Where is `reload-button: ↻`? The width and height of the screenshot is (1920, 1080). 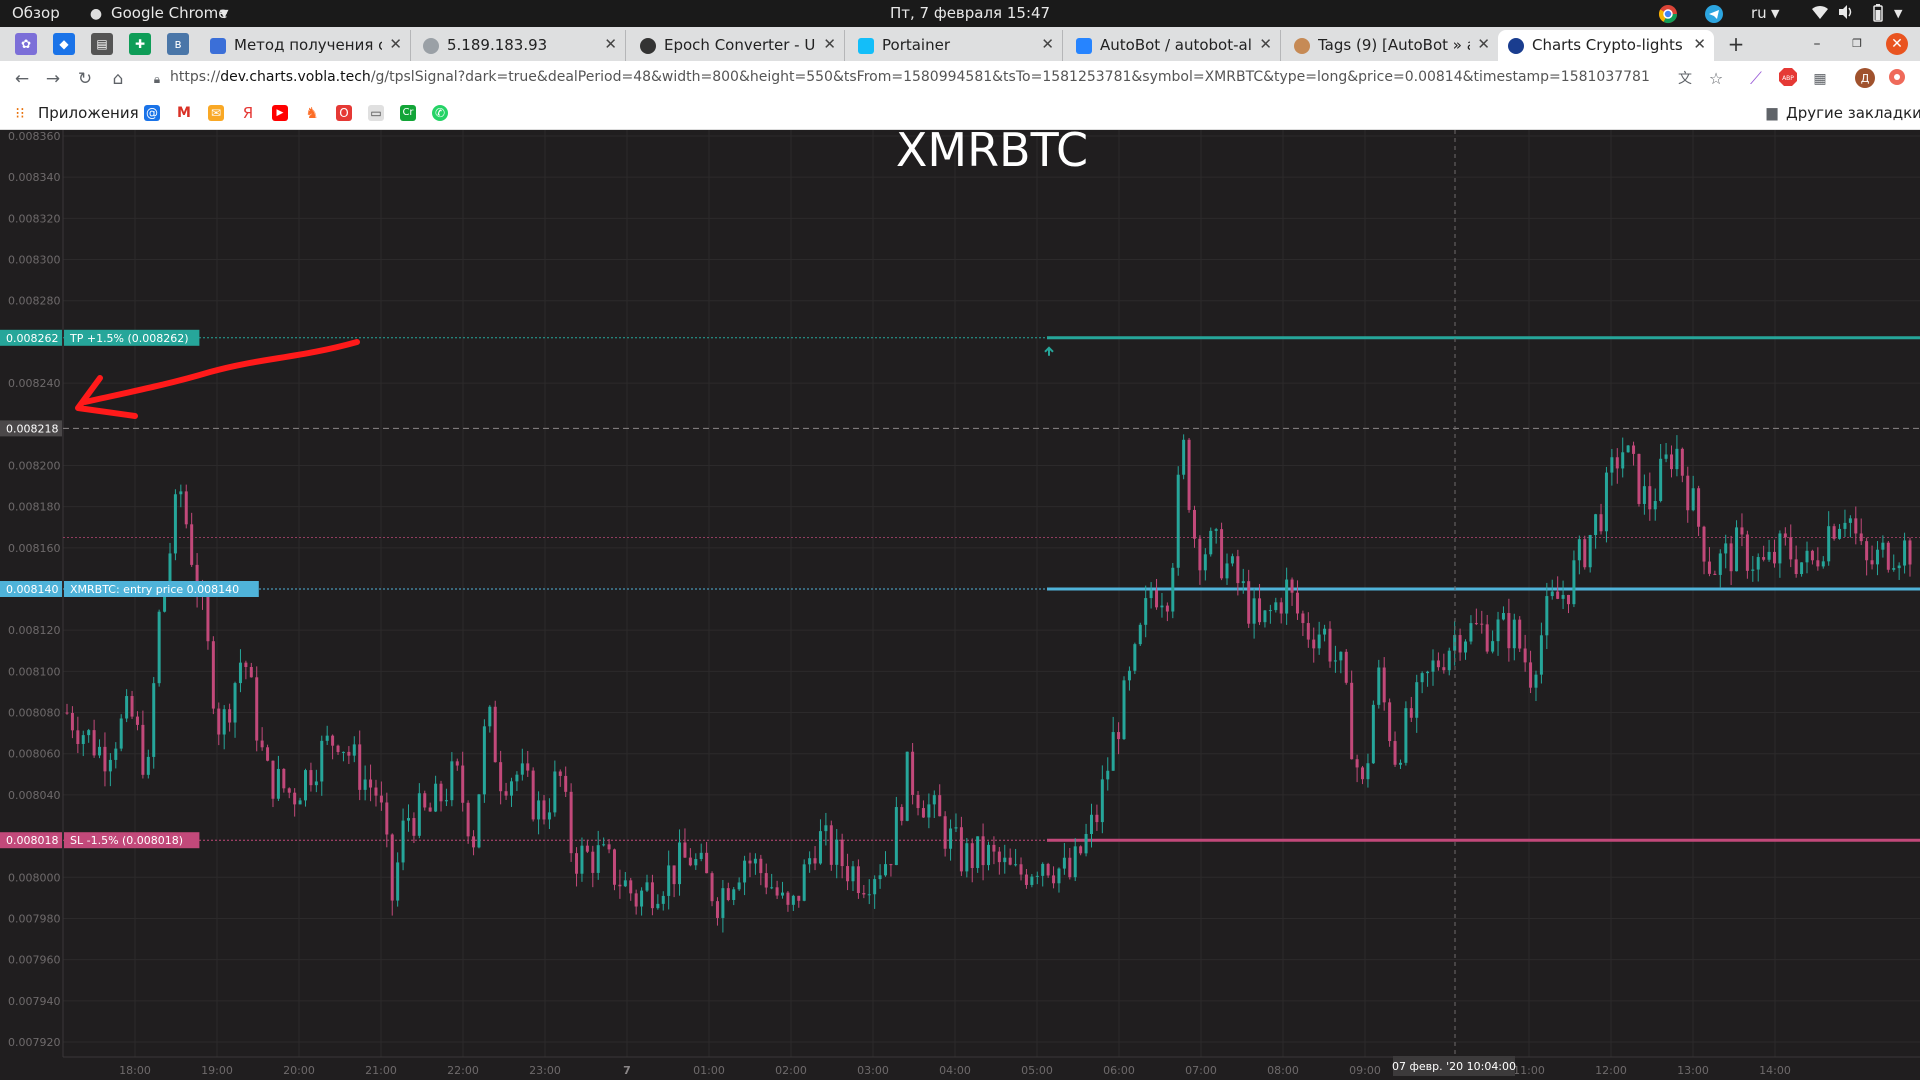 reload-button: ↻ is located at coordinates (85, 79).